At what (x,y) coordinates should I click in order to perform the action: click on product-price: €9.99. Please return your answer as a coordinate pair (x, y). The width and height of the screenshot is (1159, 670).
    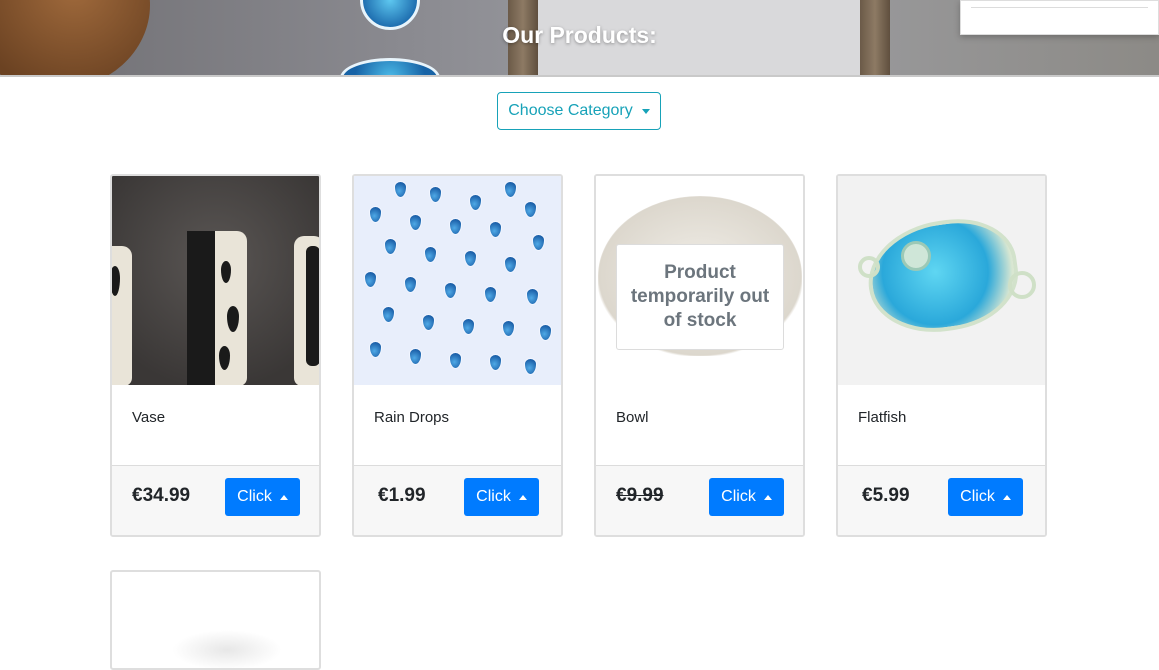
    Looking at the image, I should click on (640, 495).